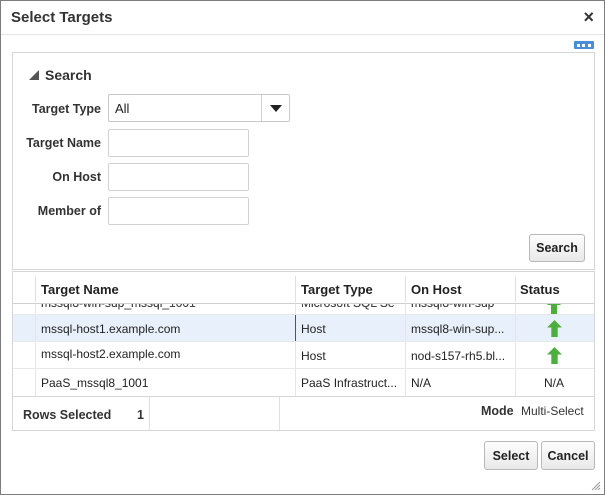  Describe the element at coordinates (497, 411) in the screenshot. I see `mode-label: Mode` at that location.